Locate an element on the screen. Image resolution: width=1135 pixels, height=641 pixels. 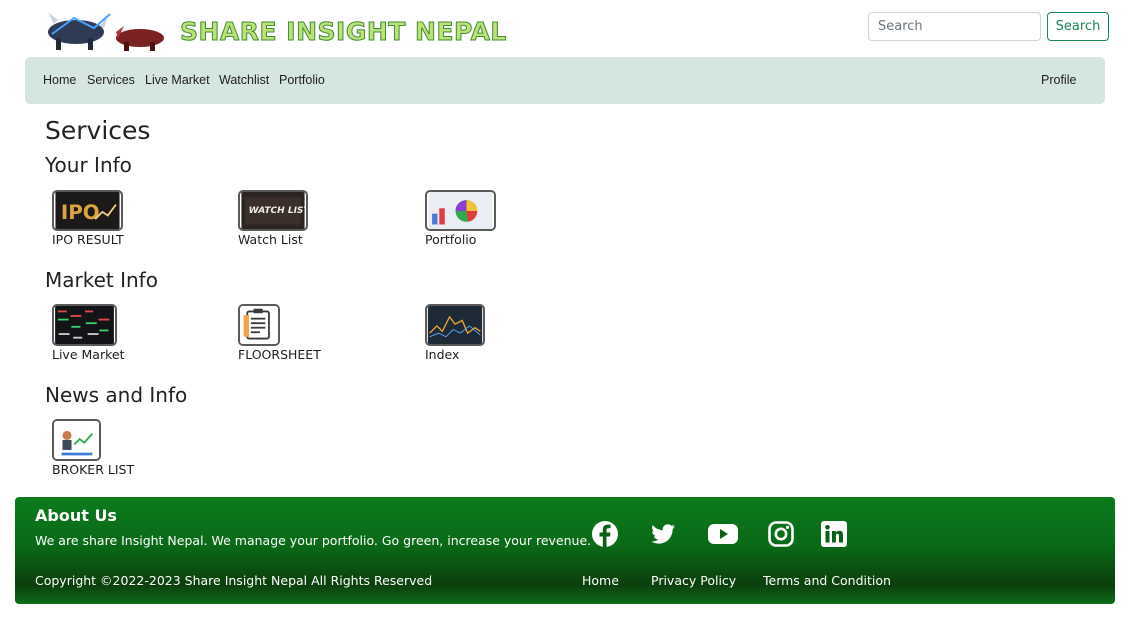
nav-live-market: Live Market is located at coordinates (177, 80).